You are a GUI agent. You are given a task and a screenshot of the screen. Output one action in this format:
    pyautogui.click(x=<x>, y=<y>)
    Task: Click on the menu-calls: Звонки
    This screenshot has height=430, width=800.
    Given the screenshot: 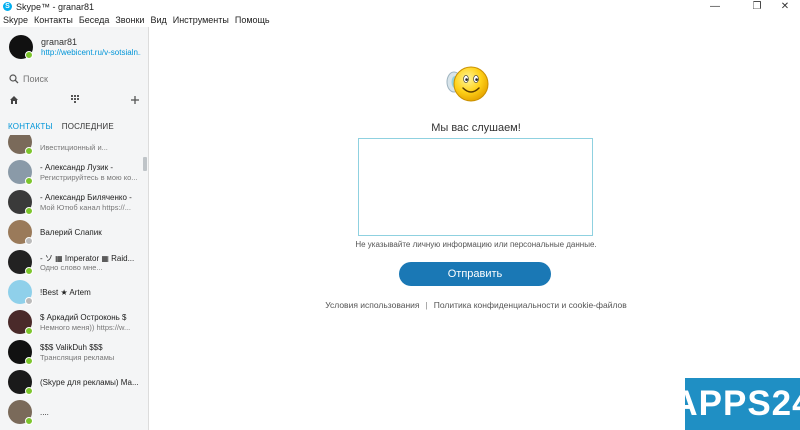 What is the action you would take?
    pyautogui.click(x=129, y=20)
    